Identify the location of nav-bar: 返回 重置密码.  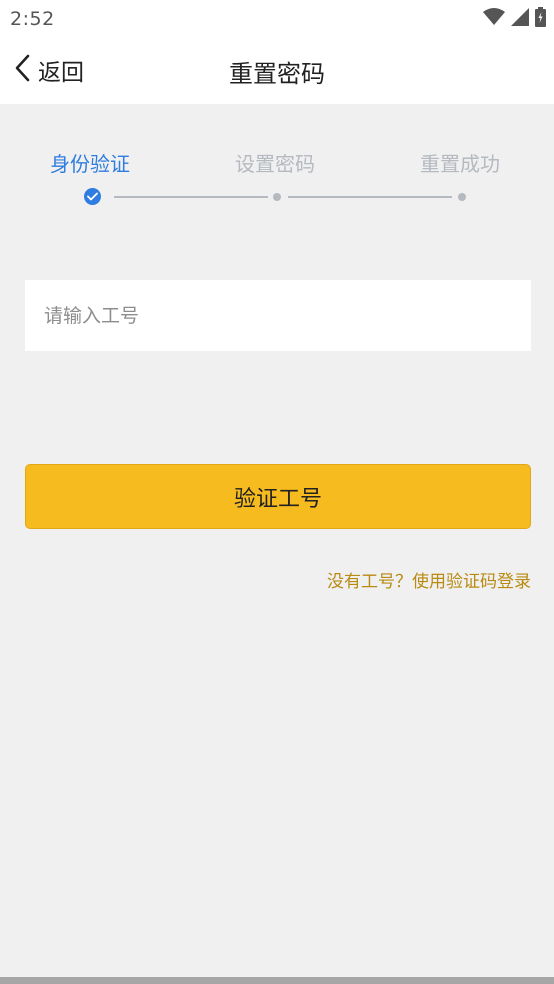
(277, 70).